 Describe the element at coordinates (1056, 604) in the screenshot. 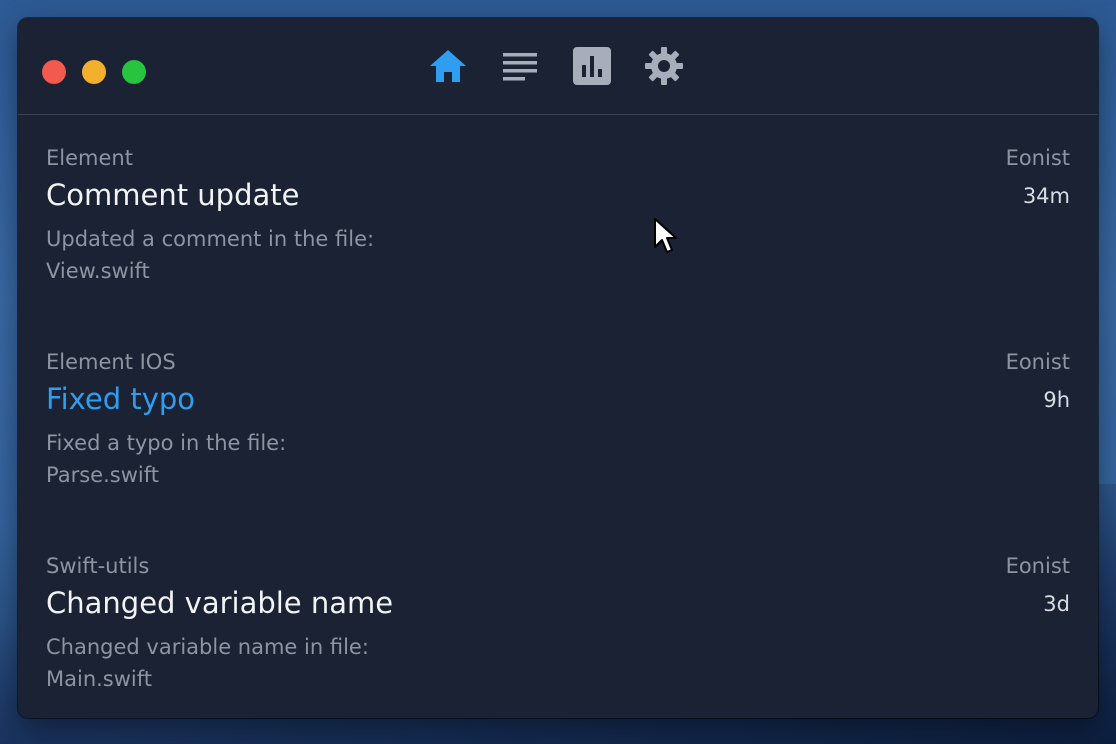

I see `item-time: 3d` at that location.